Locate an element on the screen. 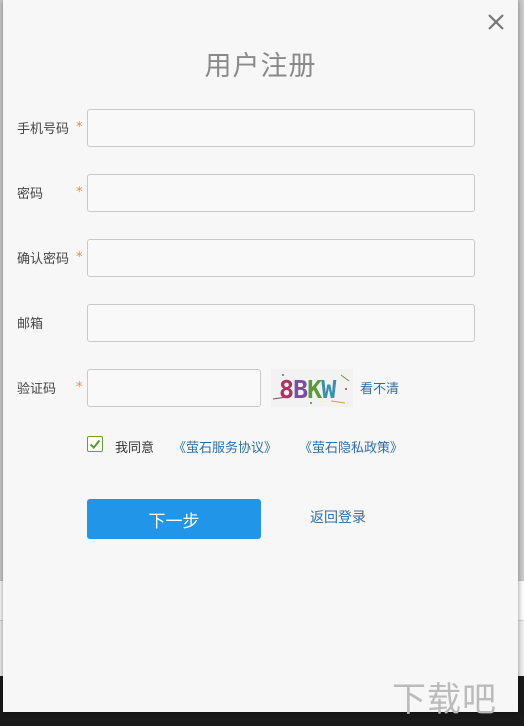 This screenshot has height=726, width=524. agree-text: 我同意 is located at coordinates (135, 448).